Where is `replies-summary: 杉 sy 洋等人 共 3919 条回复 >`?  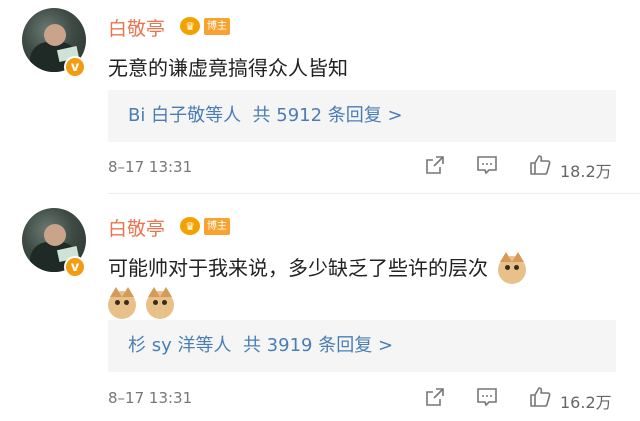 replies-summary: 杉 sy 洋等人 共 3919 条回复 > is located at coordinates (362, 346).